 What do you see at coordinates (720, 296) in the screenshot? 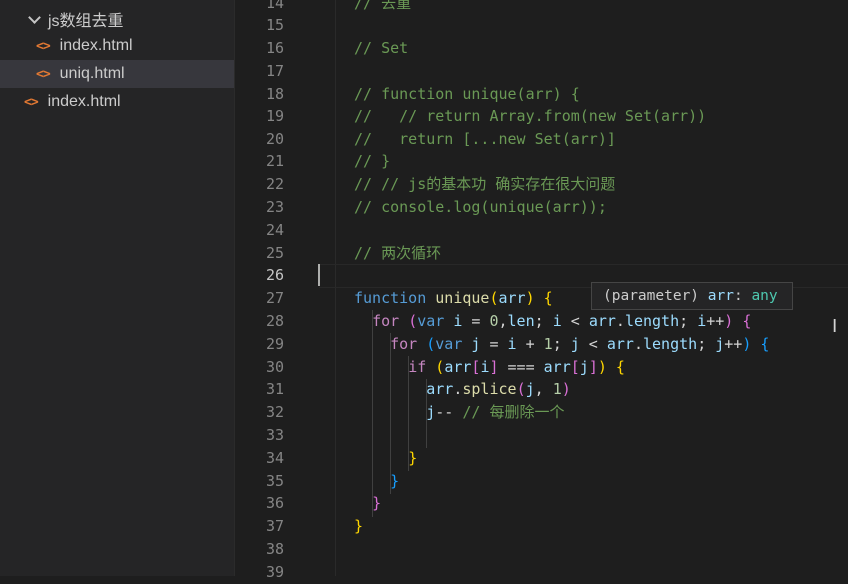
I see `tooltip-param-name: arr` at bounding box center [720, 296].